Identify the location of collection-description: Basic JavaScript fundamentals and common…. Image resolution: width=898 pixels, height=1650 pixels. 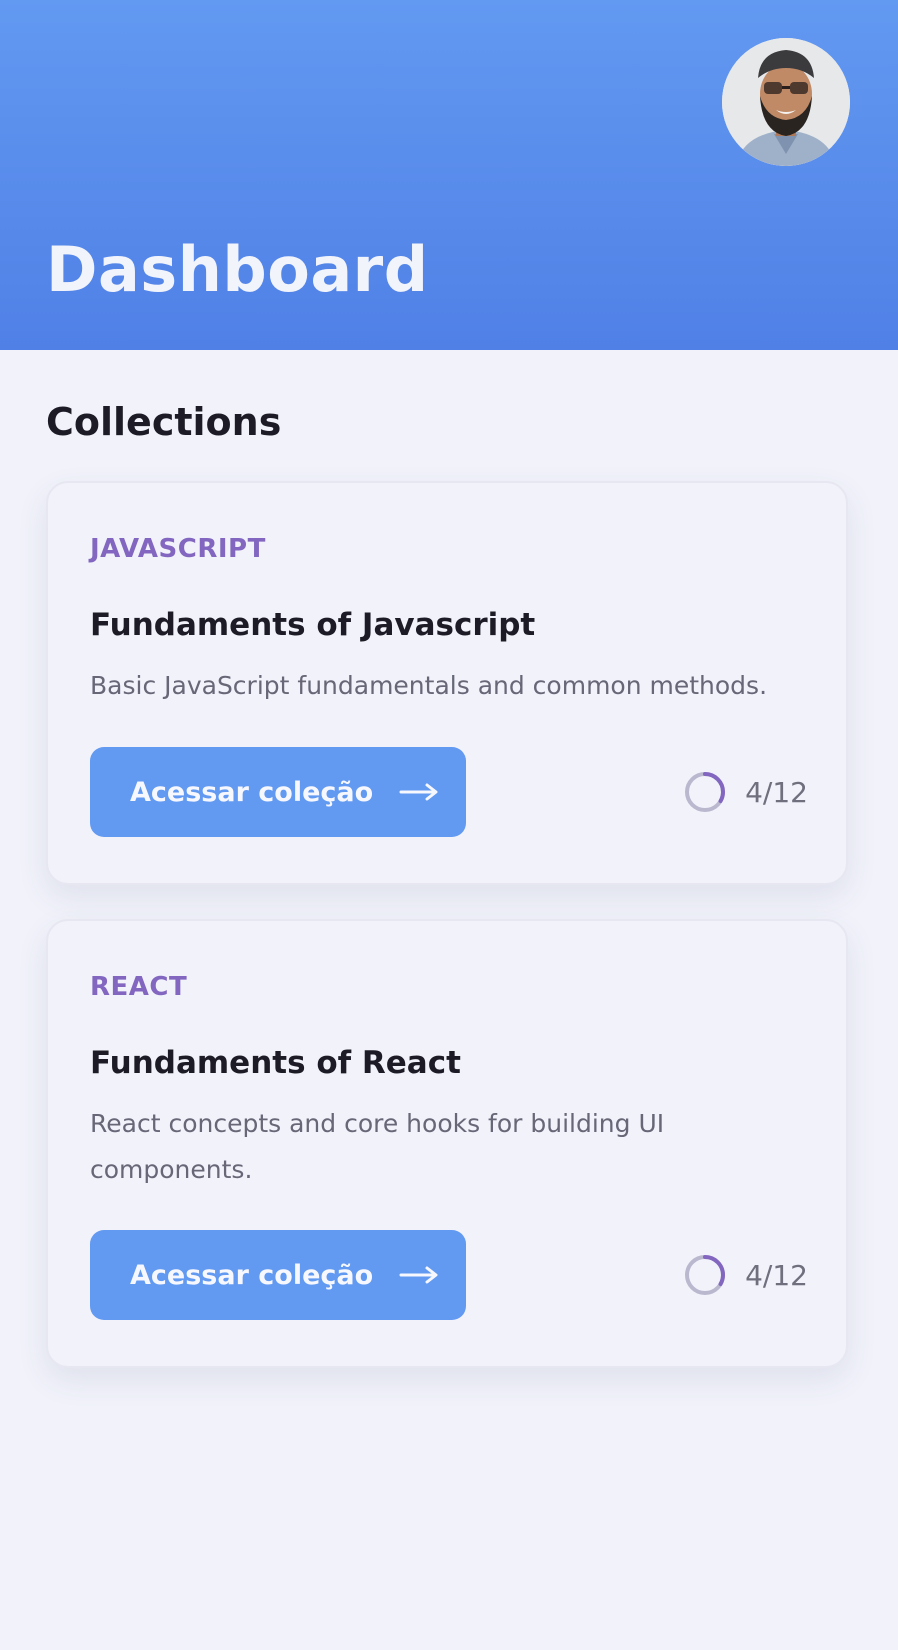
(429, 685).